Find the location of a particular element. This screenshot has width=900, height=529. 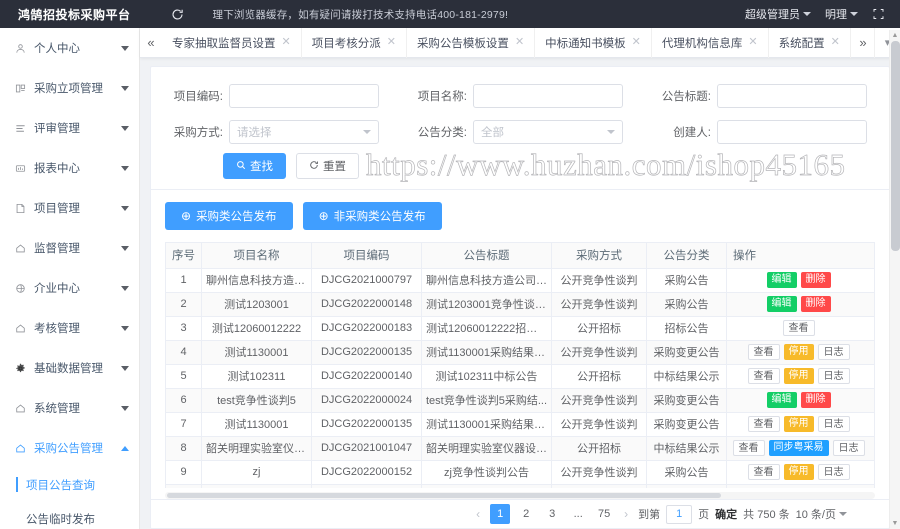

user-role-dropdown: 超级管理员 is located at coordinates (778, 14).